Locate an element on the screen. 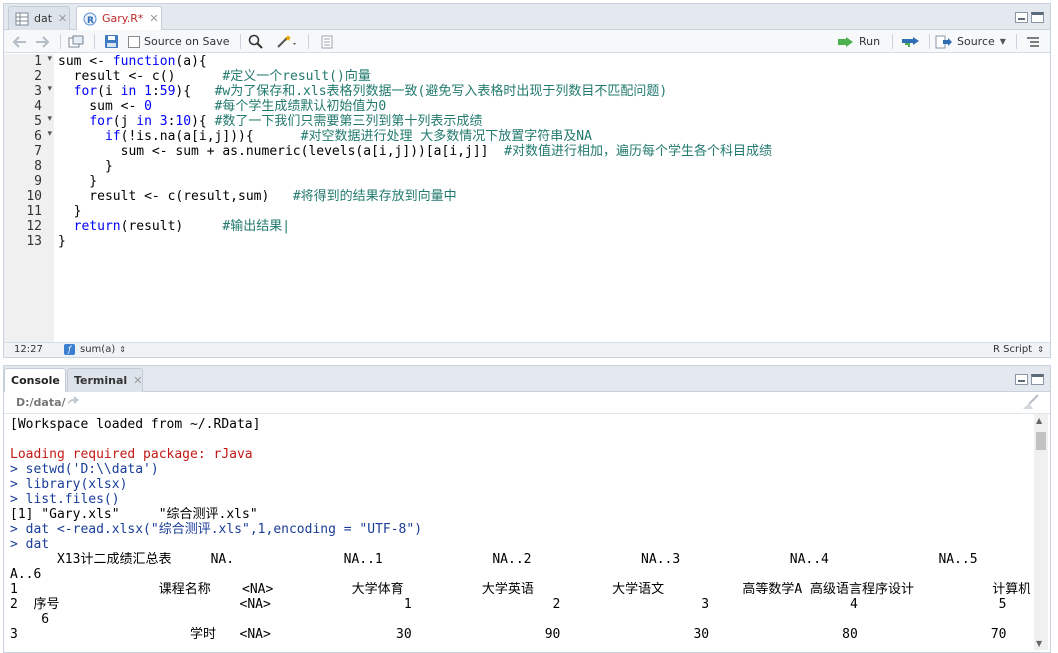  console-output-line: 2 序号 <NA> 1 2 3 4 5 is located at coordinates (508, 604).